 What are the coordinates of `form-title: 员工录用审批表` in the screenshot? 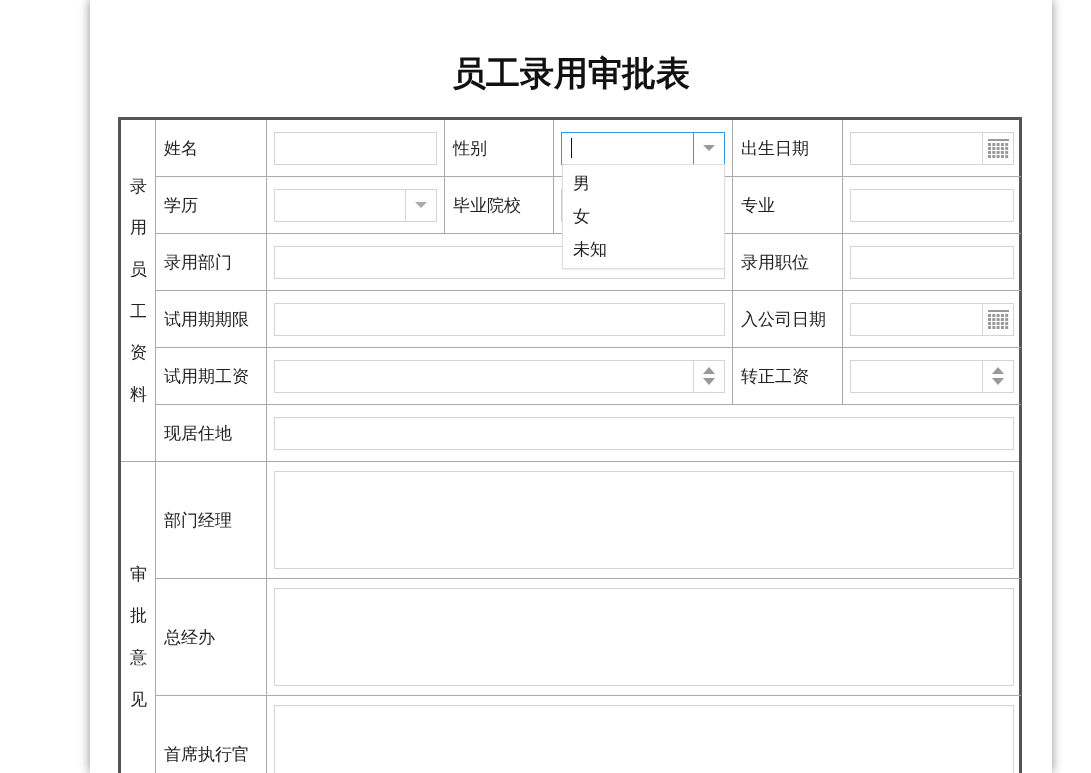 It's located at (571, 73).